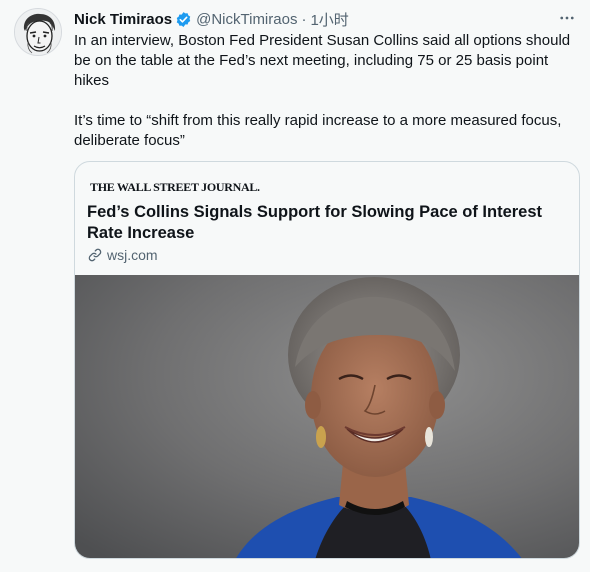 This screenshot has width=590, height=572. I want to click on verified-badge-icon, so click(183, 19).